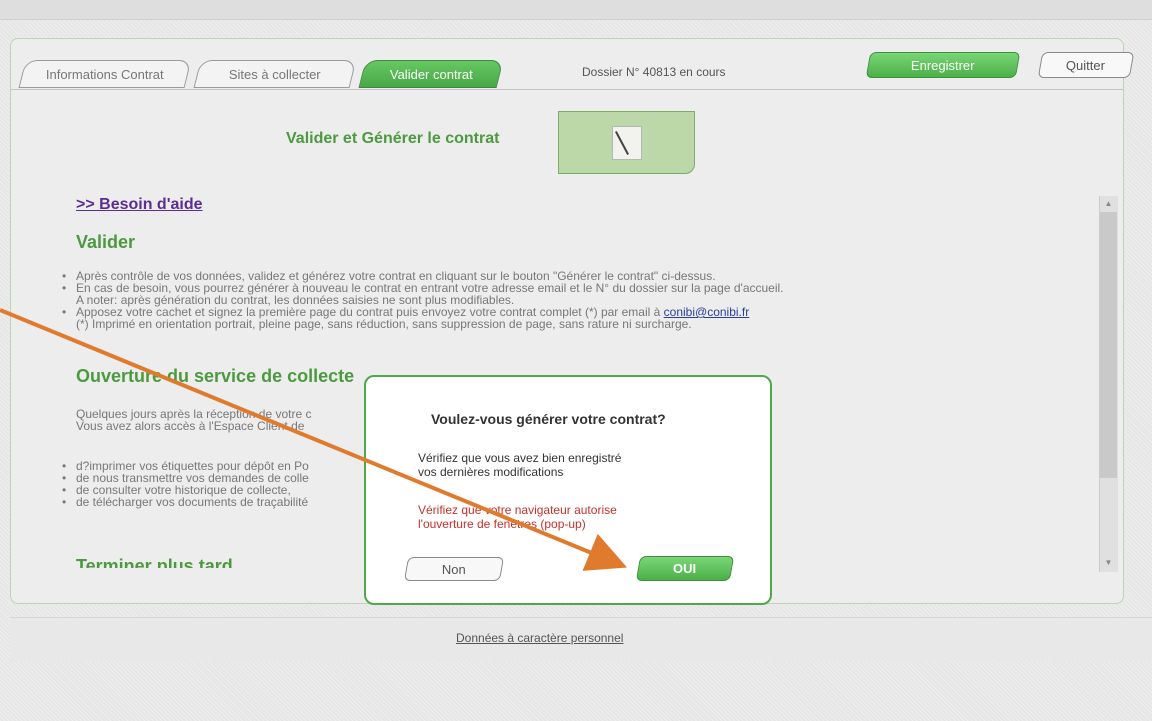 Image resolution: width=1152 pixels, height=721 pixels. Describe the element at coordinates (1108, 204) in the screenshot. I see `scroll-up-arrow-icon: ▲` at that location.